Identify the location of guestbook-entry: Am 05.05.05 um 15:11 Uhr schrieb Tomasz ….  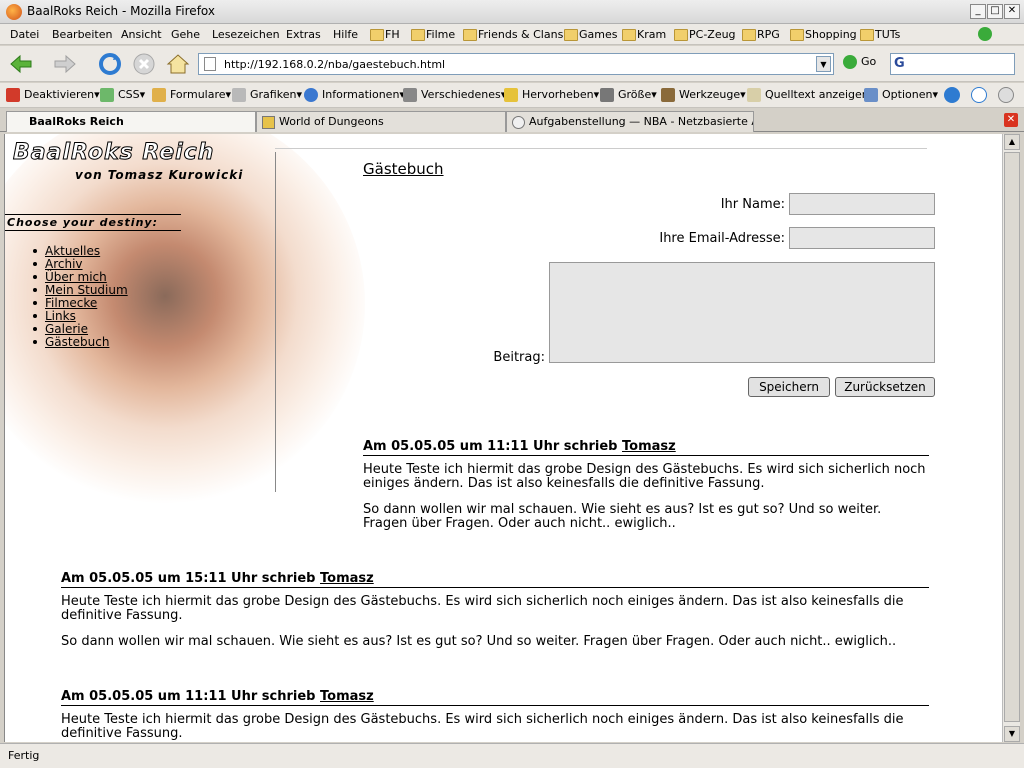
(495, 616).